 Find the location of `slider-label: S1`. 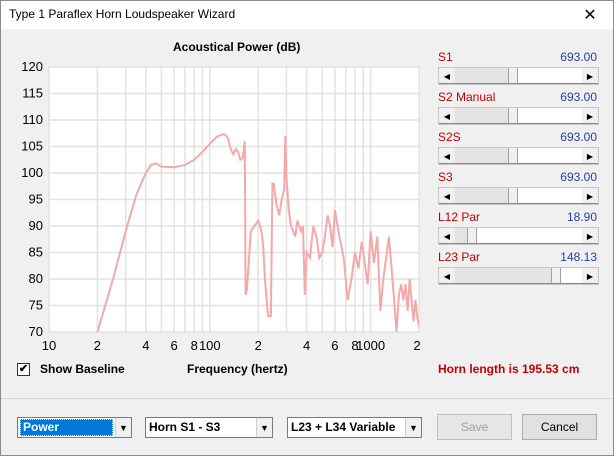

slider-label: S1 is located at coordinates (445, 57).